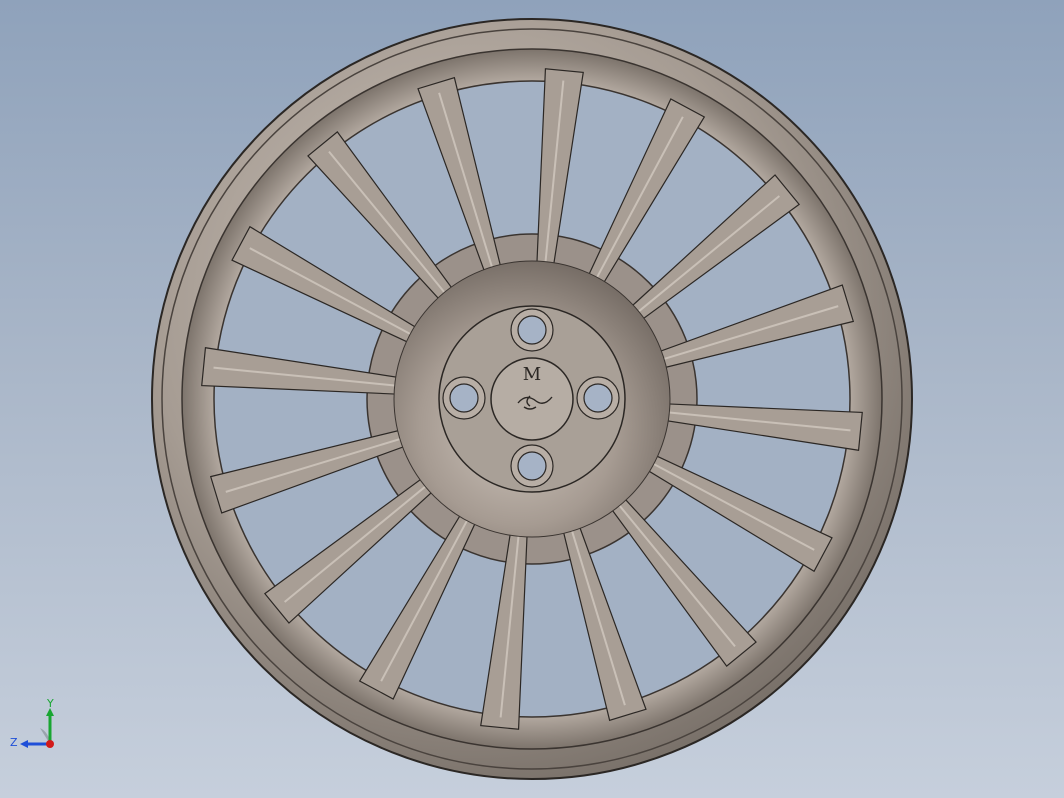 The width and height of the screenshot is (1064, 798). Describe the element at coordinates (532, 330) in the screenshot. I see `lug-hole-top` at that location.